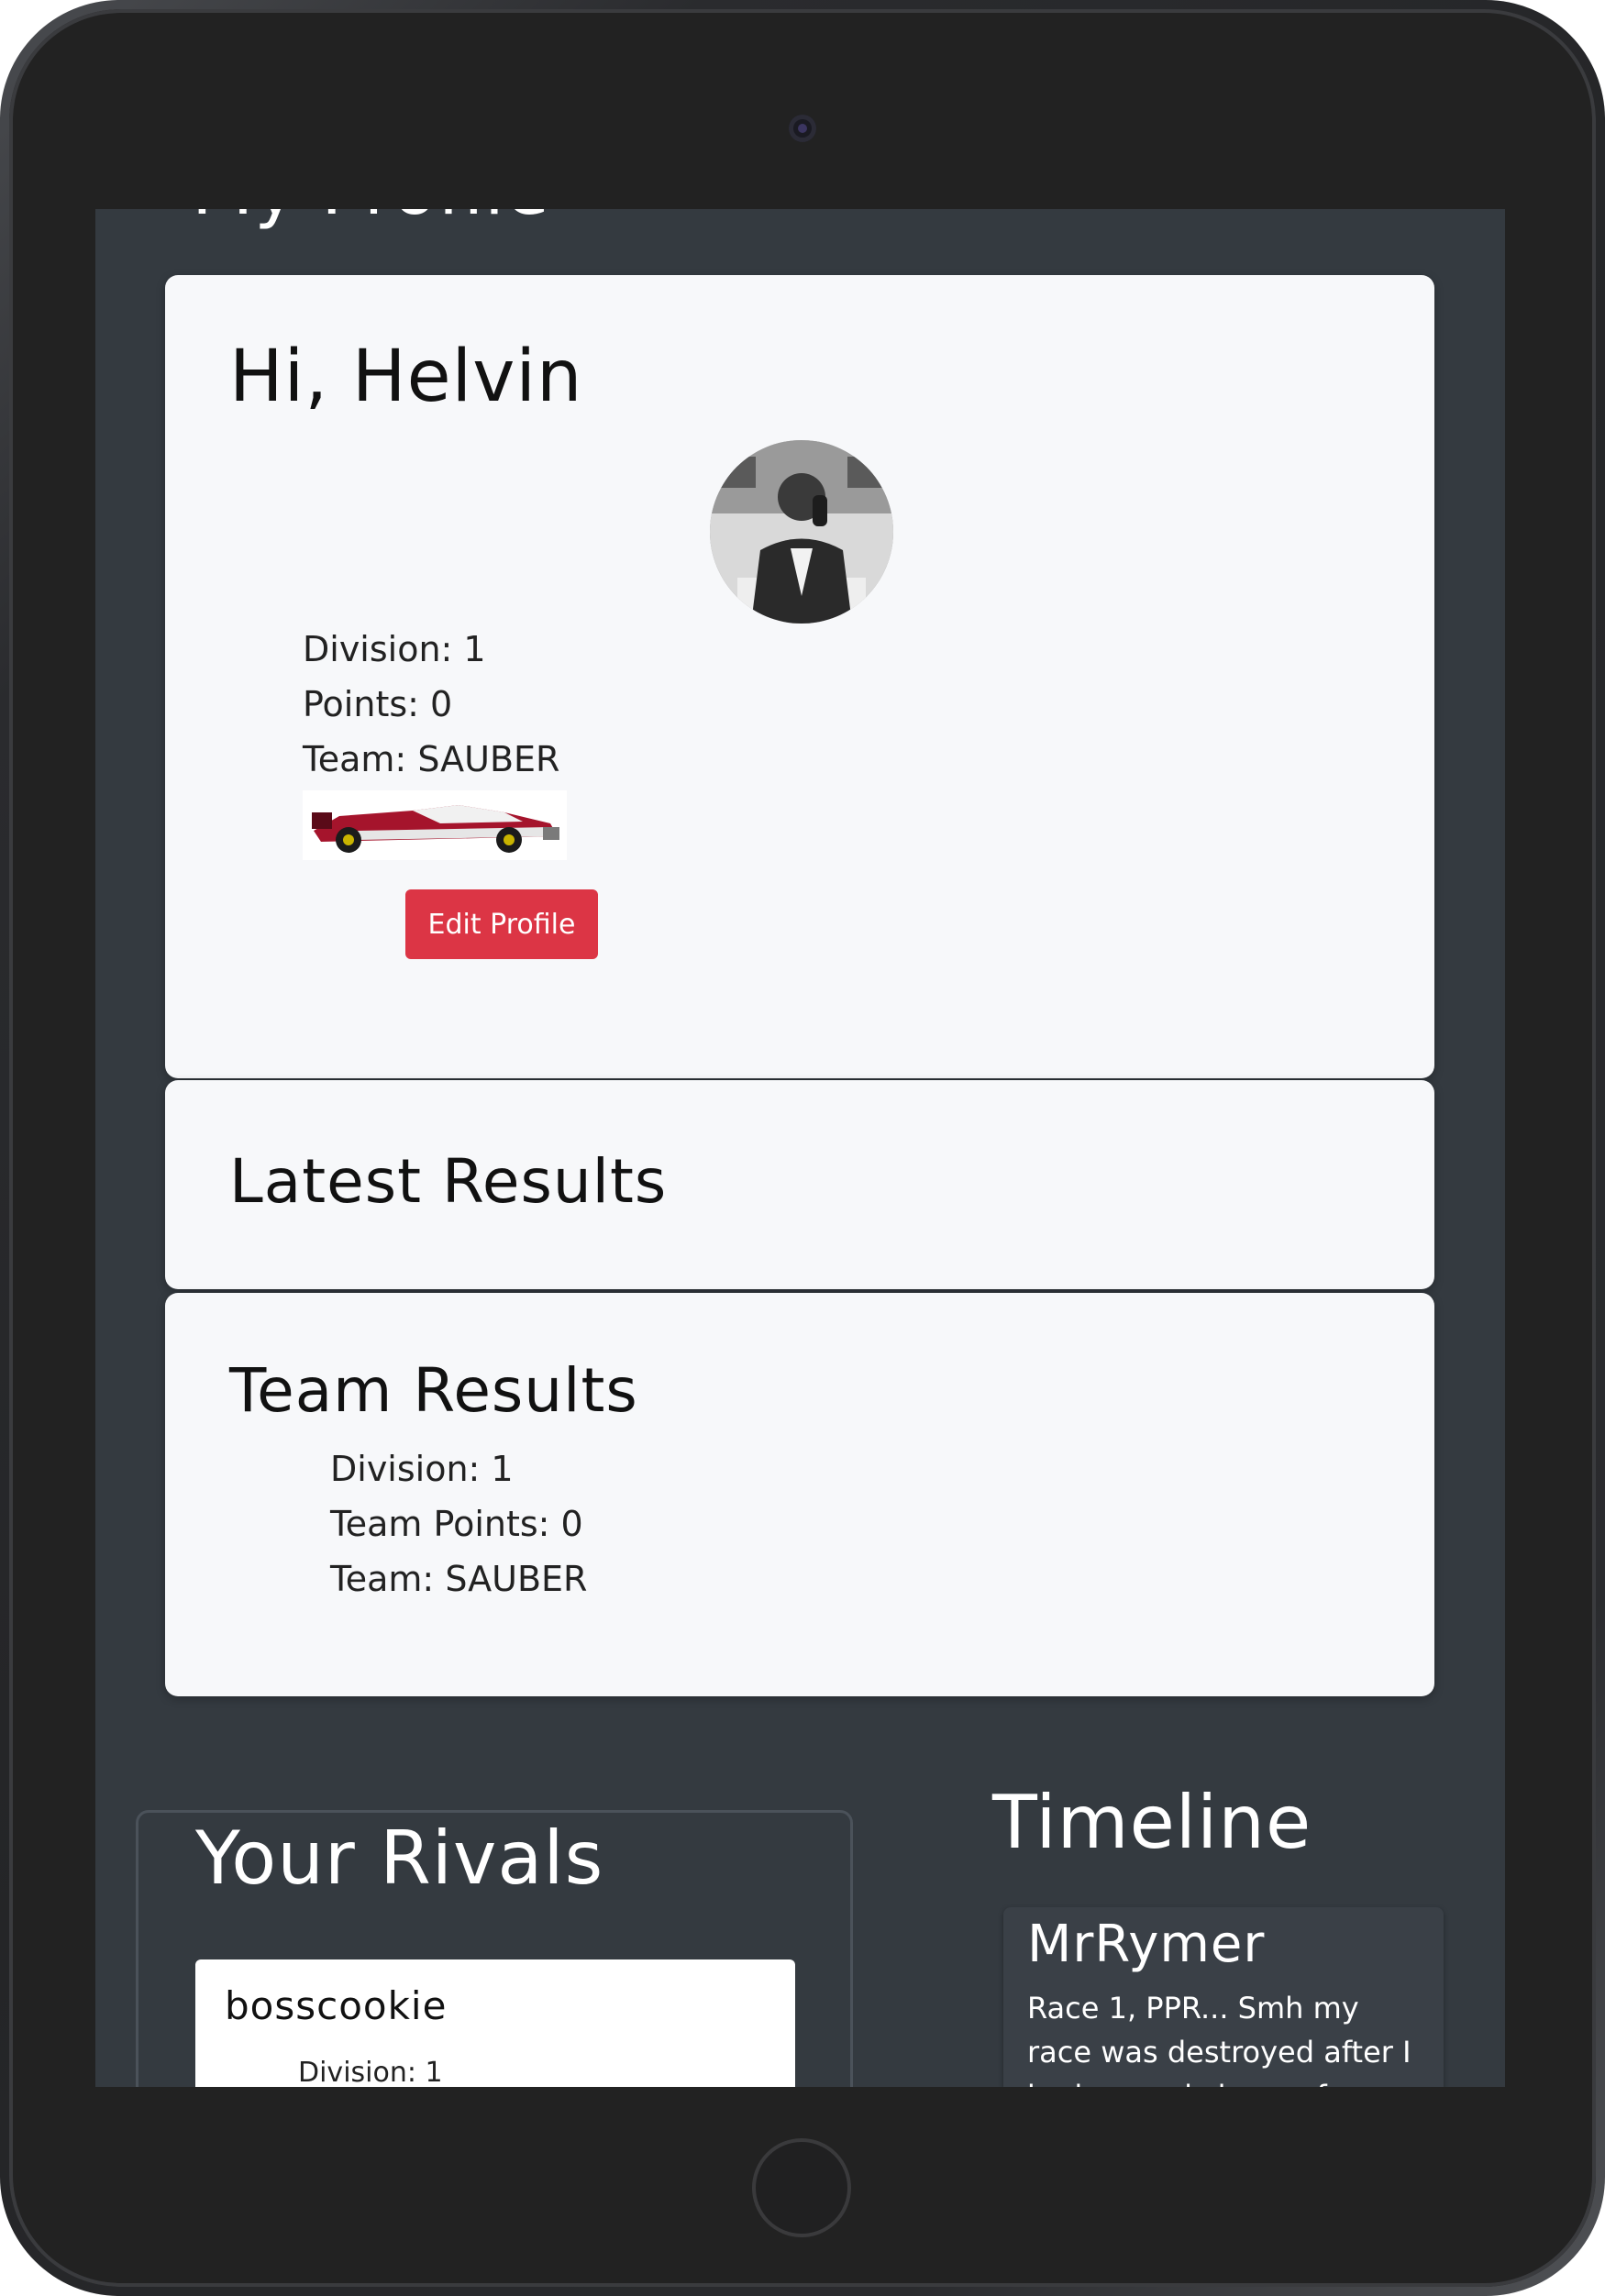 The width and height of the screenshot is (1605, 2296). What do you see at coordinates (459, 1579) in the screenshot?
I see `team-name: Team: SAUBER` at bounding box center [459, 1579].